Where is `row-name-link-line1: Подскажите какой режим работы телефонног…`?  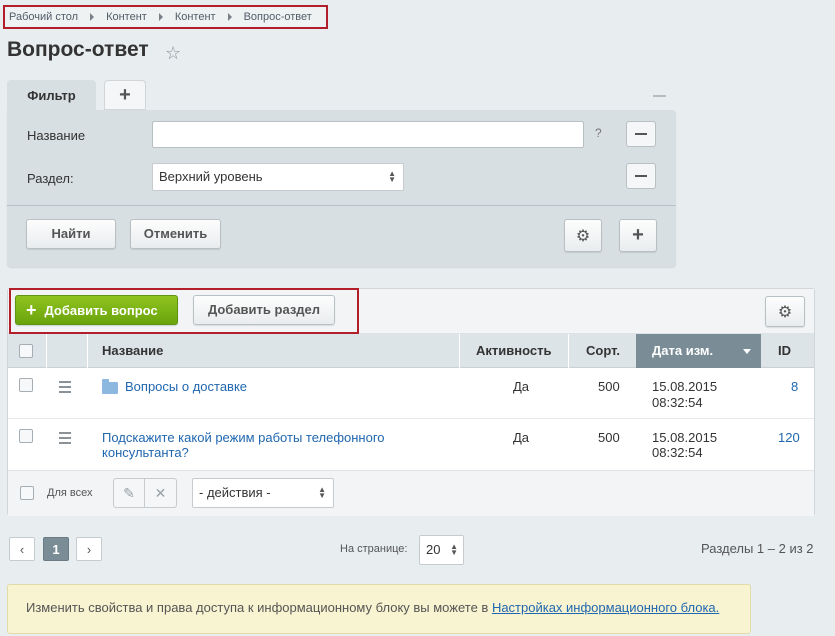 row-name-link-line1: Подскажите какой режим работы телефонног… is located at coordinates (243, 437).